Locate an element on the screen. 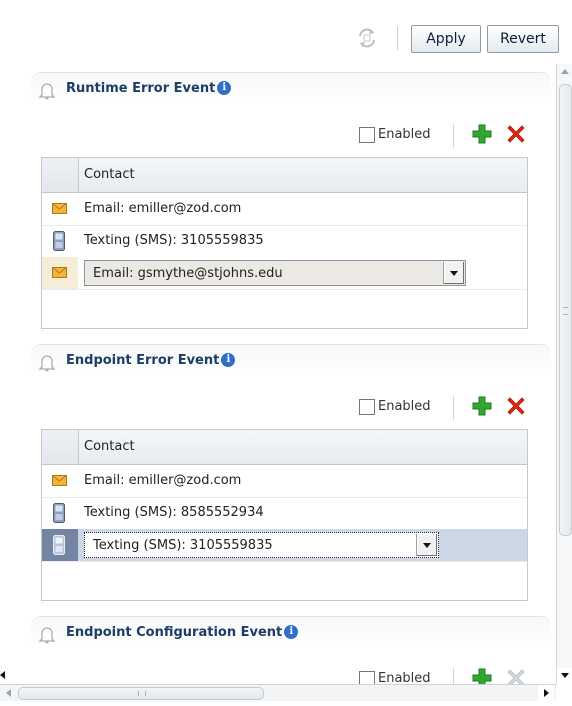 The height and width of the screenshot is (706, 572). section-header: Runtime Error Event i is located at coordinates (291, 87).